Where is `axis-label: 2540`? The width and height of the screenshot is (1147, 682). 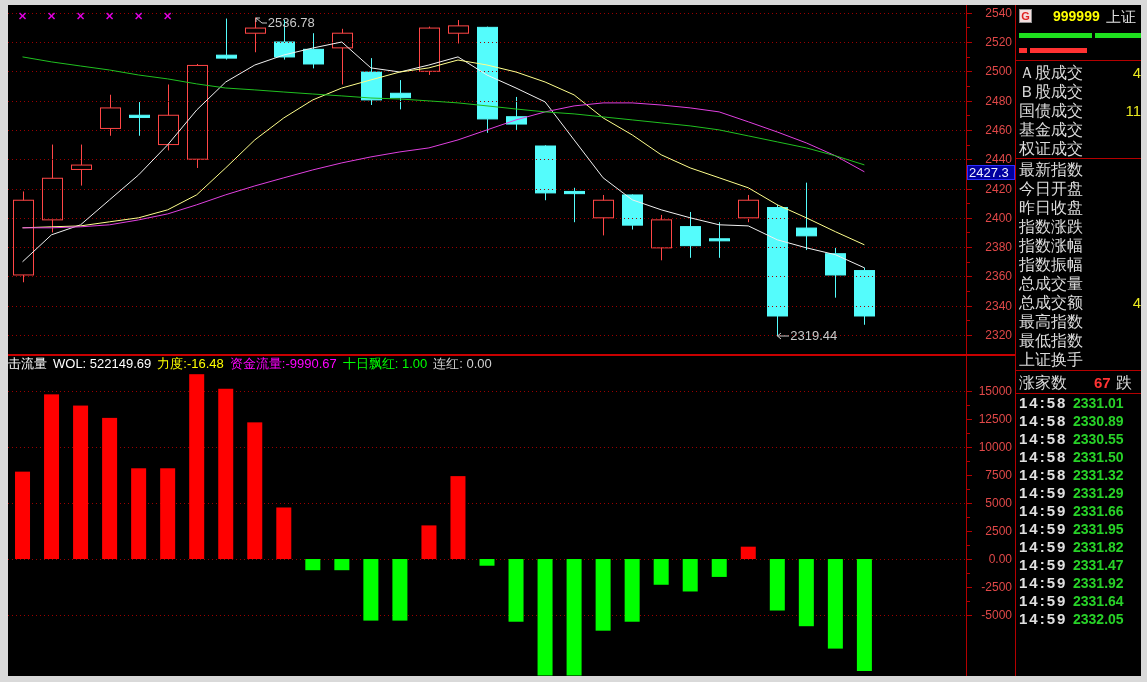
axis-label: 2540 is located at coordinates (998, 12).